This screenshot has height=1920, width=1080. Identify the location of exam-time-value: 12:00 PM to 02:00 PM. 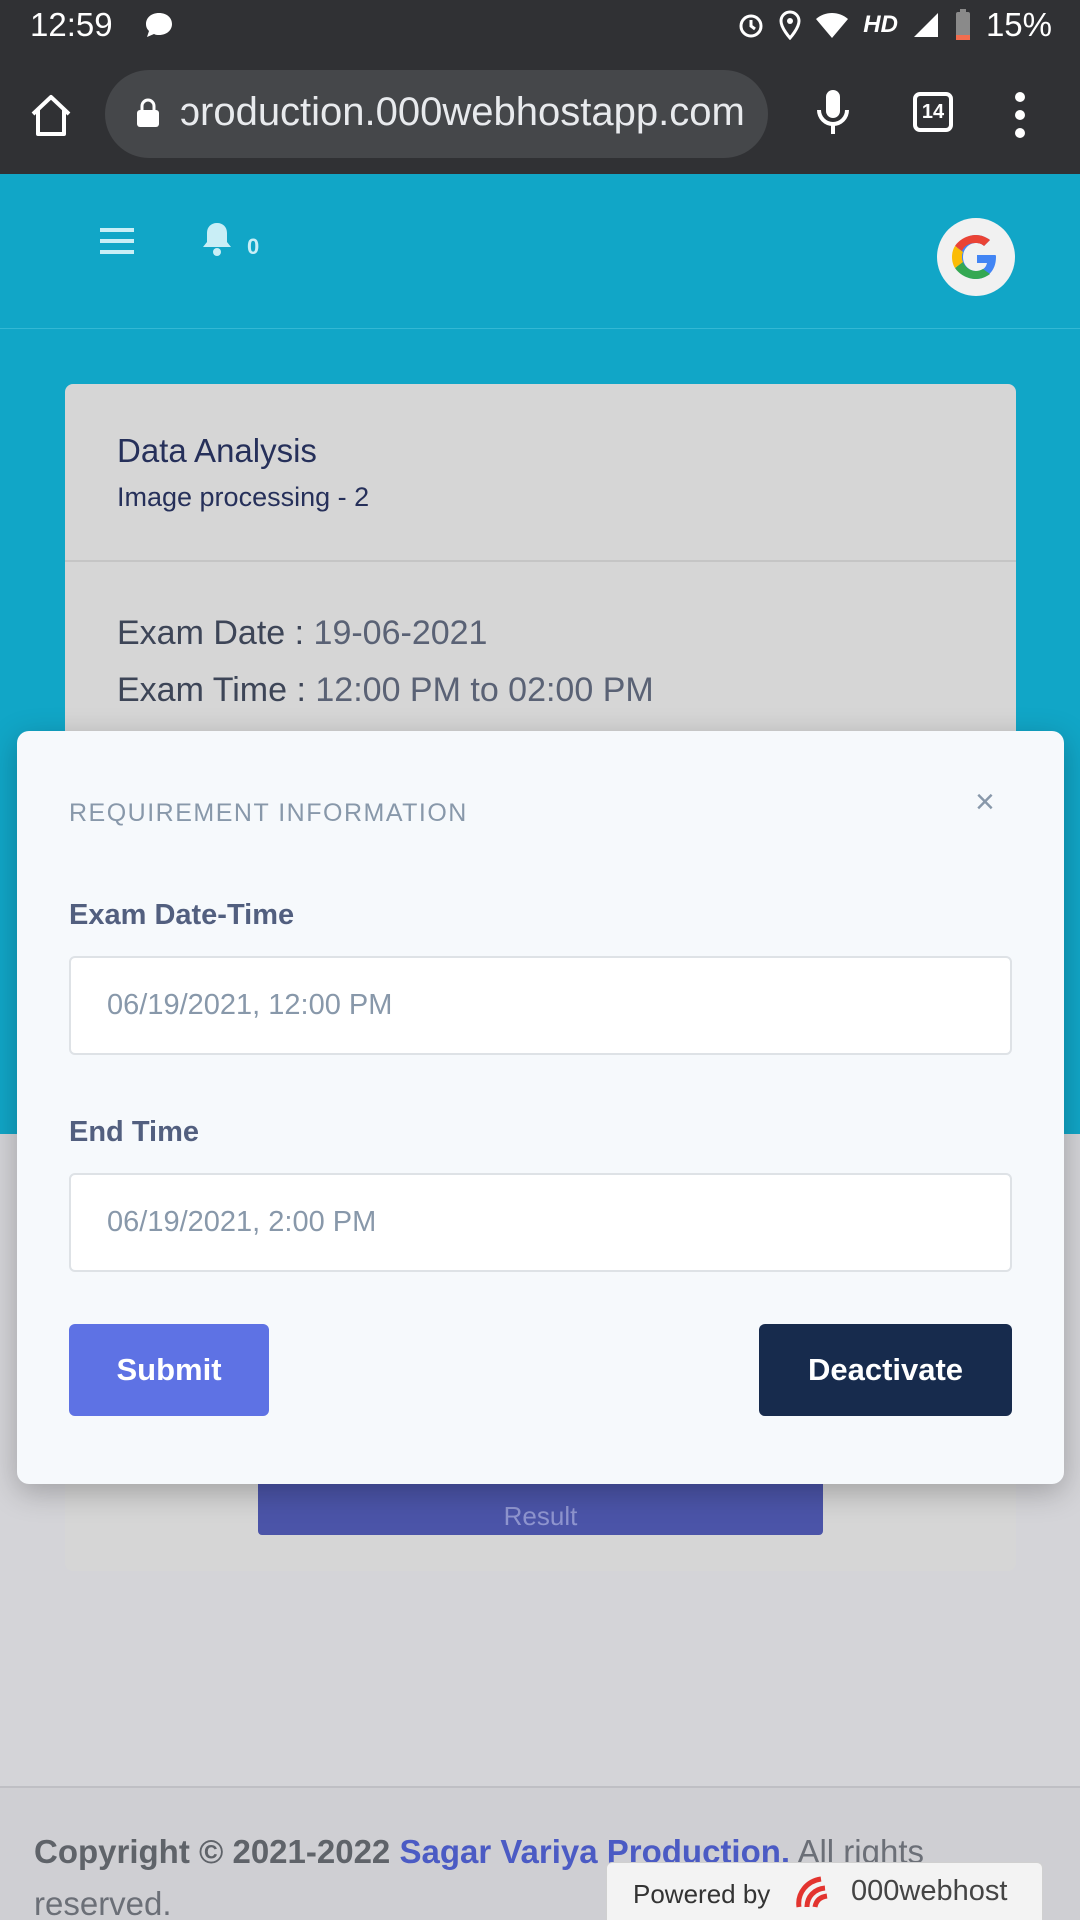
(484, 690).